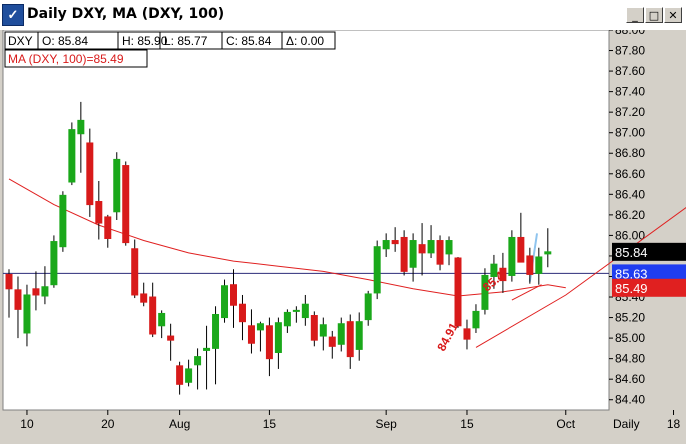 Image resolution: width=686 pixels, height=444 pixels. Describe the element at coordinates (630, 194) in the screenshot. I see `y-tick-label: 86.40` at that location.